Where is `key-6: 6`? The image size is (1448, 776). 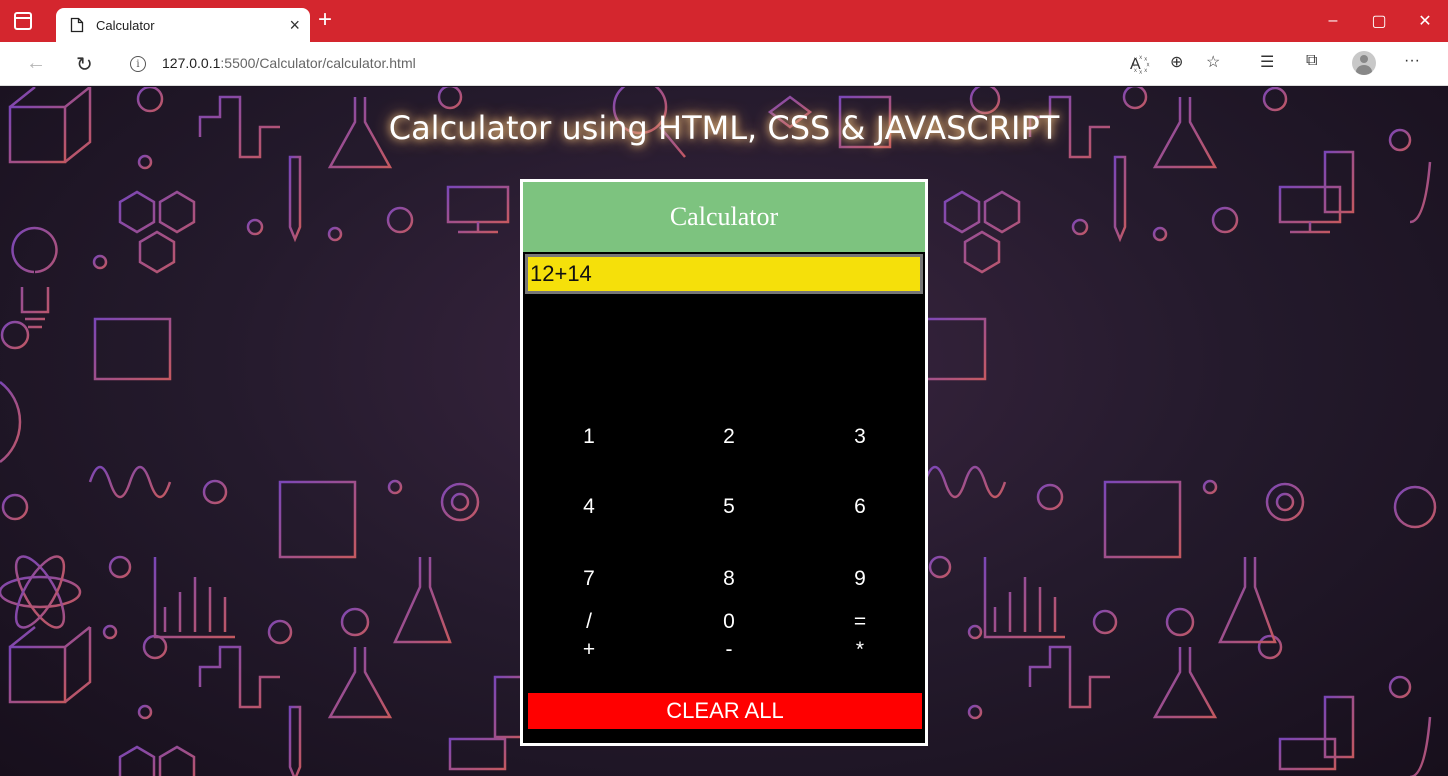
key-6: 6 is located at coordinates (860, 507).